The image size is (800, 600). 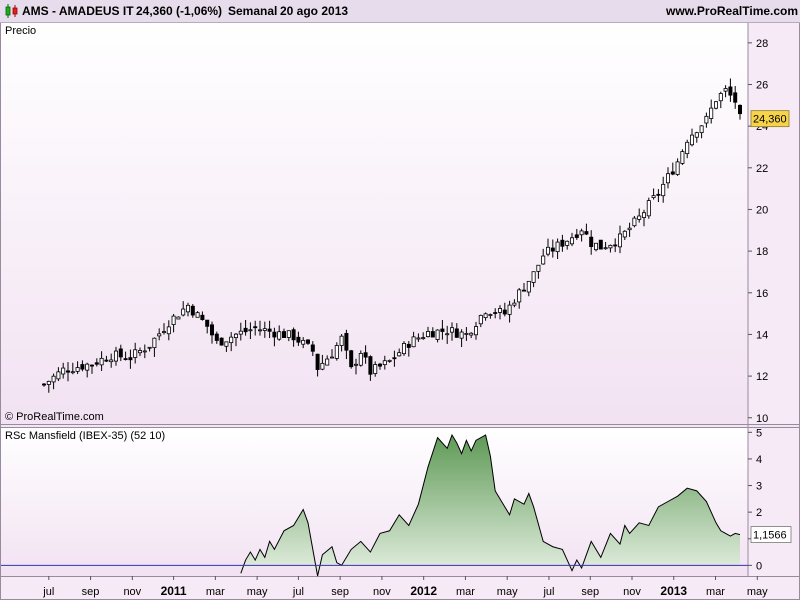 I want to click on date-label: 20 ago 2013, so click(x=314, y=11).